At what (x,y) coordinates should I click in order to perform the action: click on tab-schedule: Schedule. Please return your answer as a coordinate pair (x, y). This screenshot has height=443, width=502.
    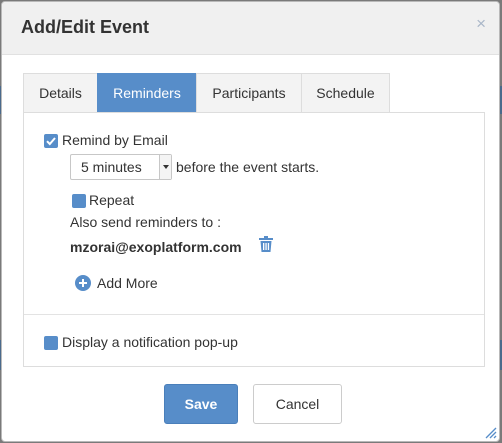
    Looking at the image, I should click on (345, 92).